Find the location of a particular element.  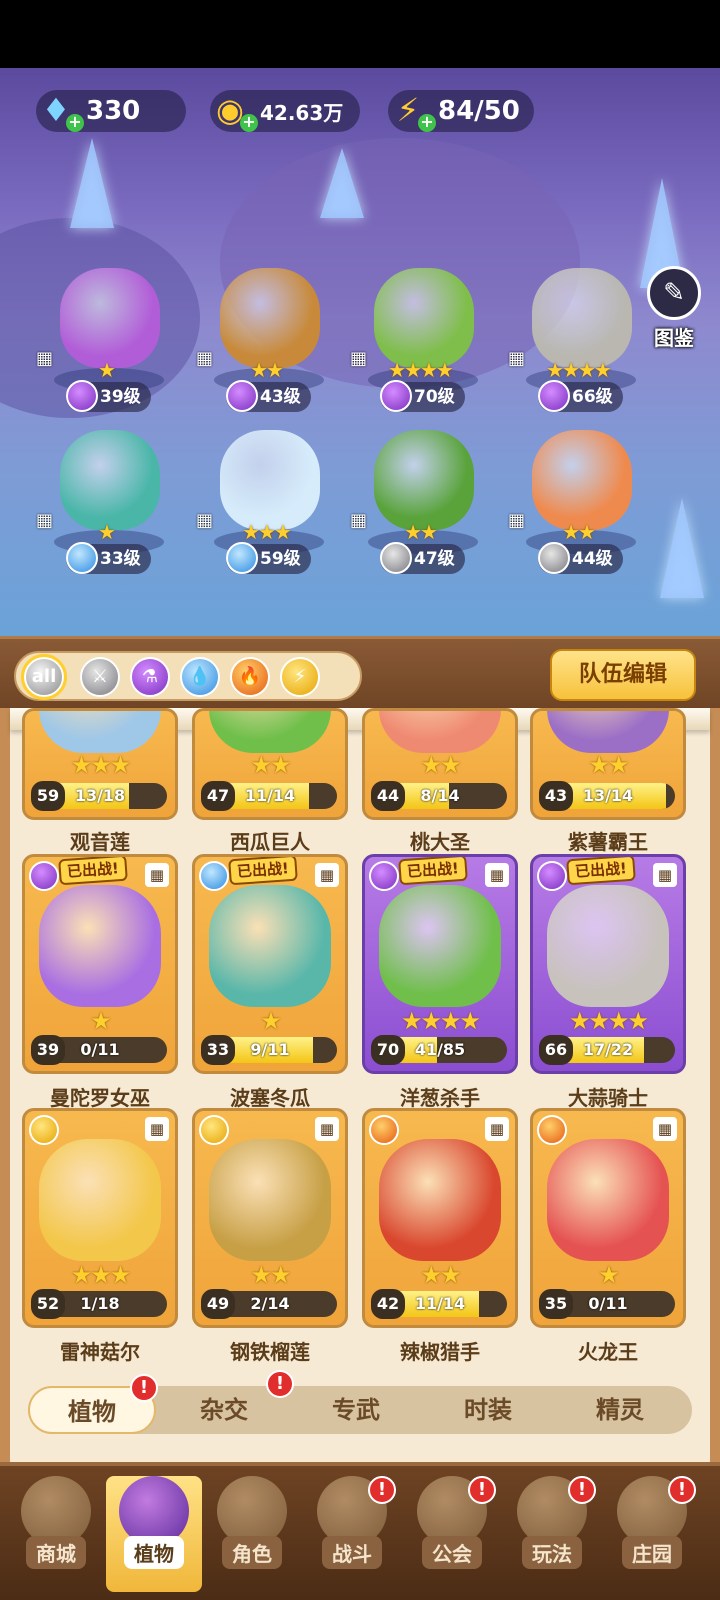

filter-lightning-button: ⚡ is located at coordinates (300, 677).